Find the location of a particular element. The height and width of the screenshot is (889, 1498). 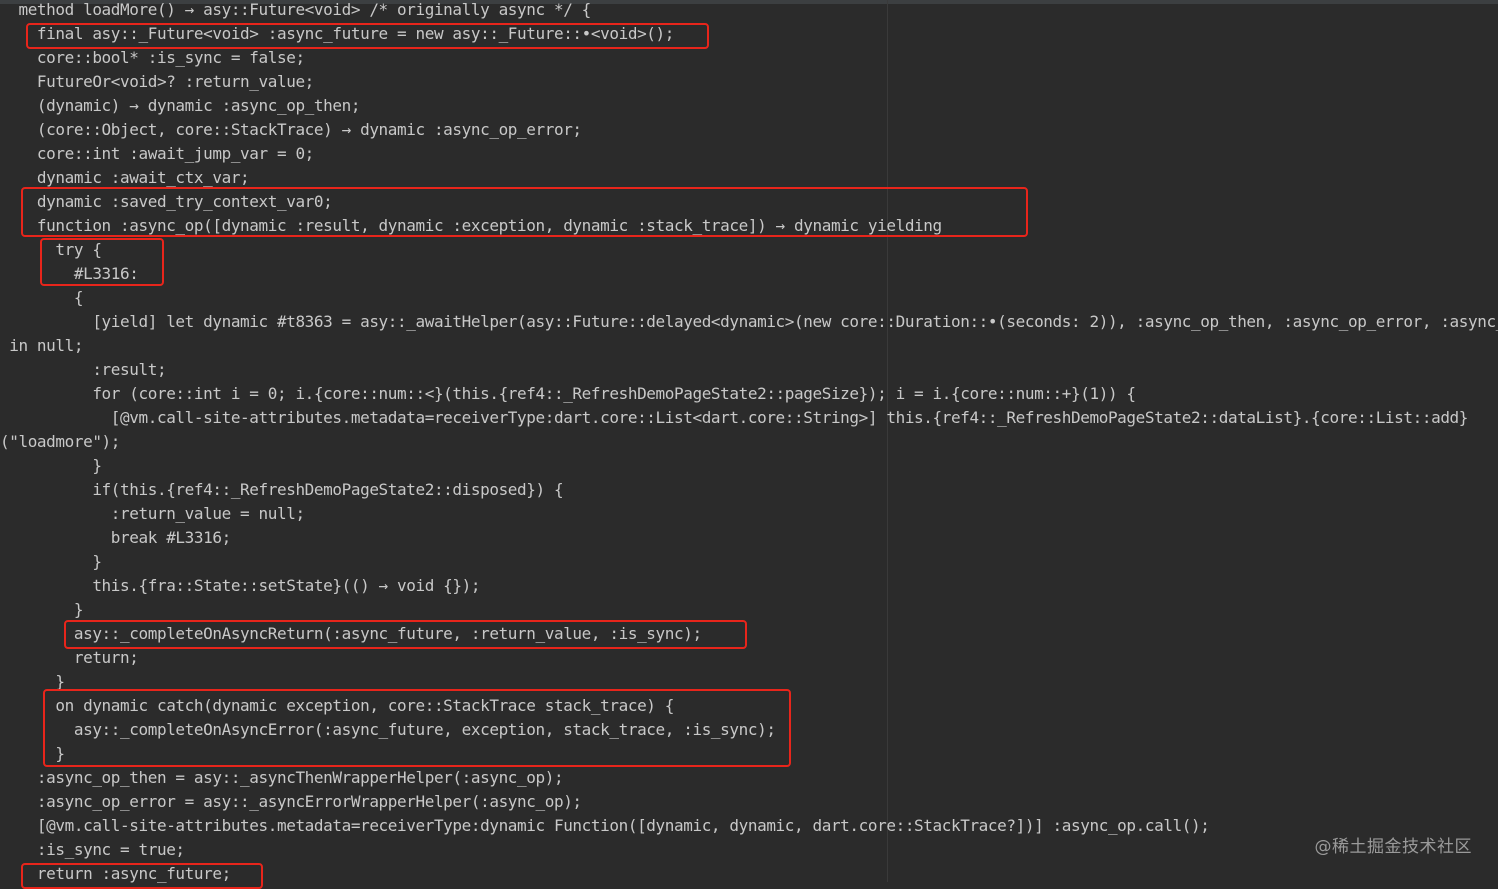

code-line: ("loadmore"); is located at coordinates (60, 441).